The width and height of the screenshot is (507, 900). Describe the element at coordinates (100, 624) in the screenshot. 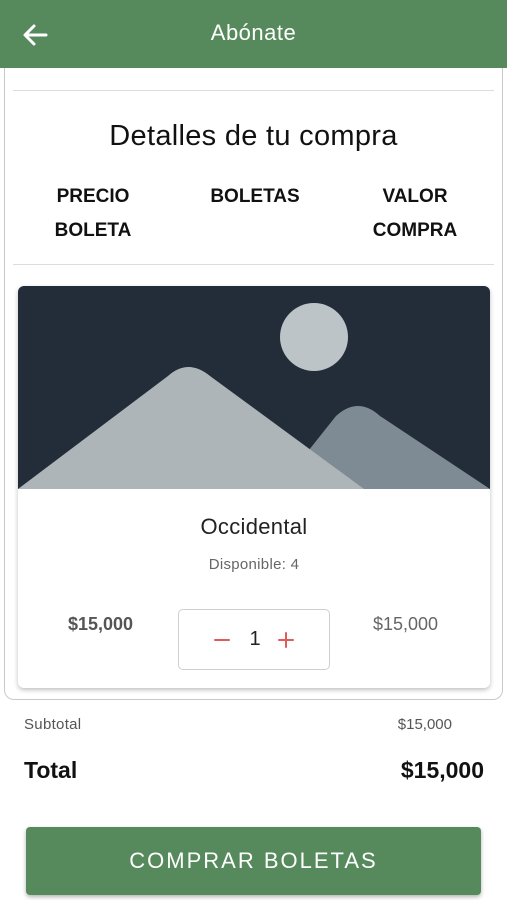

I see `ticket-price: $15,000` at that location.